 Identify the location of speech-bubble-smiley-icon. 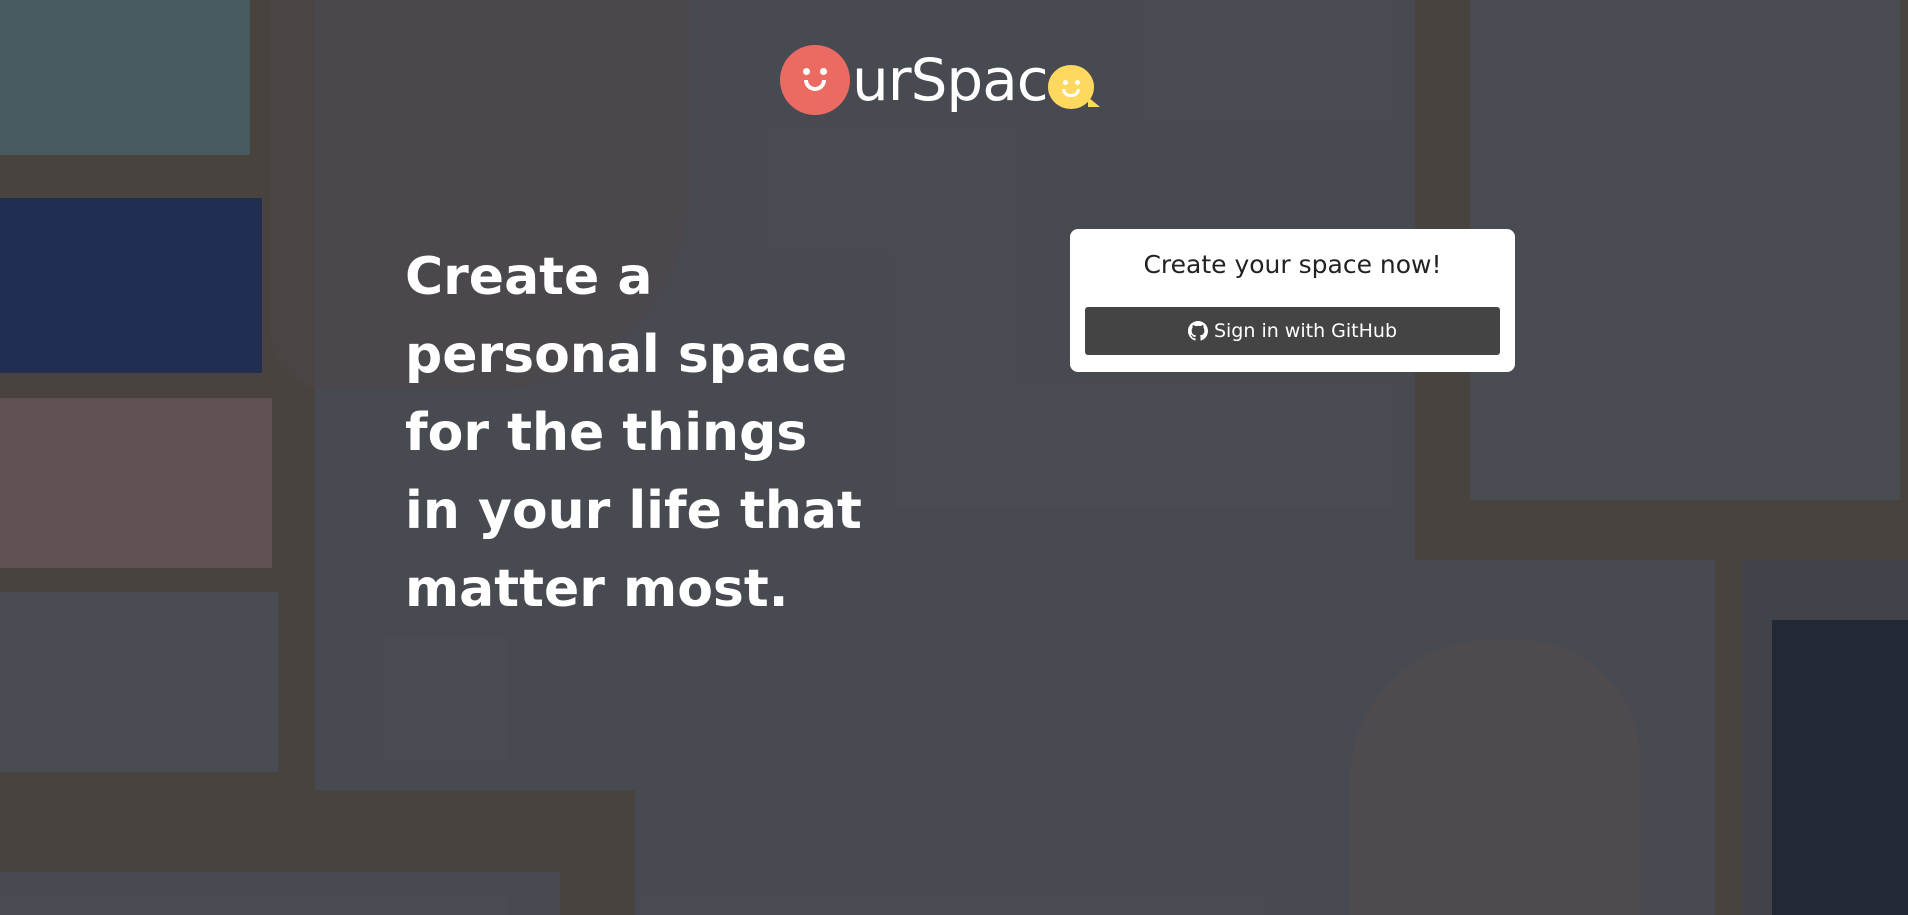
(1073, 87).